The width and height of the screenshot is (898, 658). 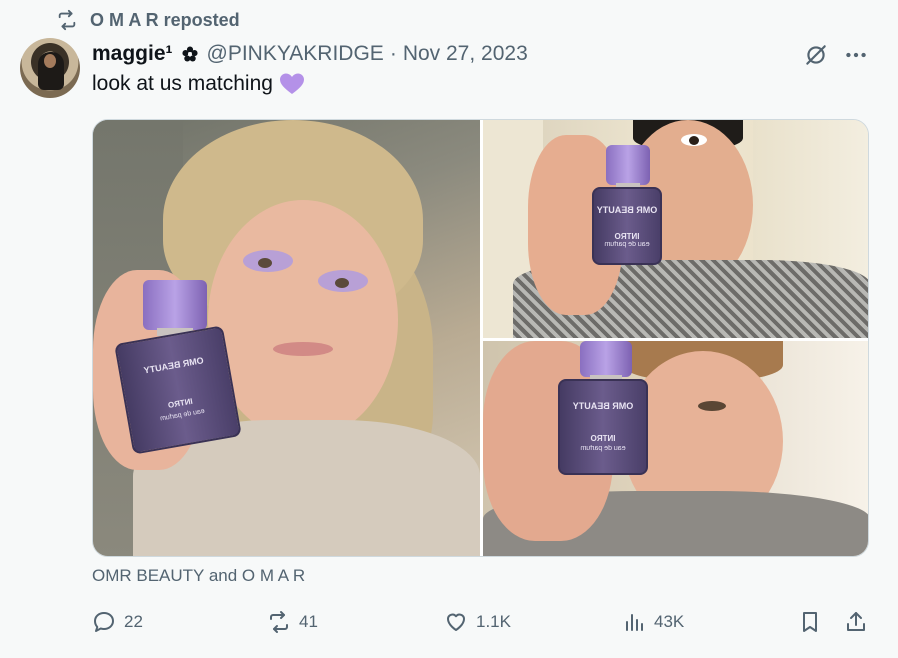 What do you see at coordinates (669, 621) in the screenshot?
I see `views-count: 43K` at bounding box center [669, 621].